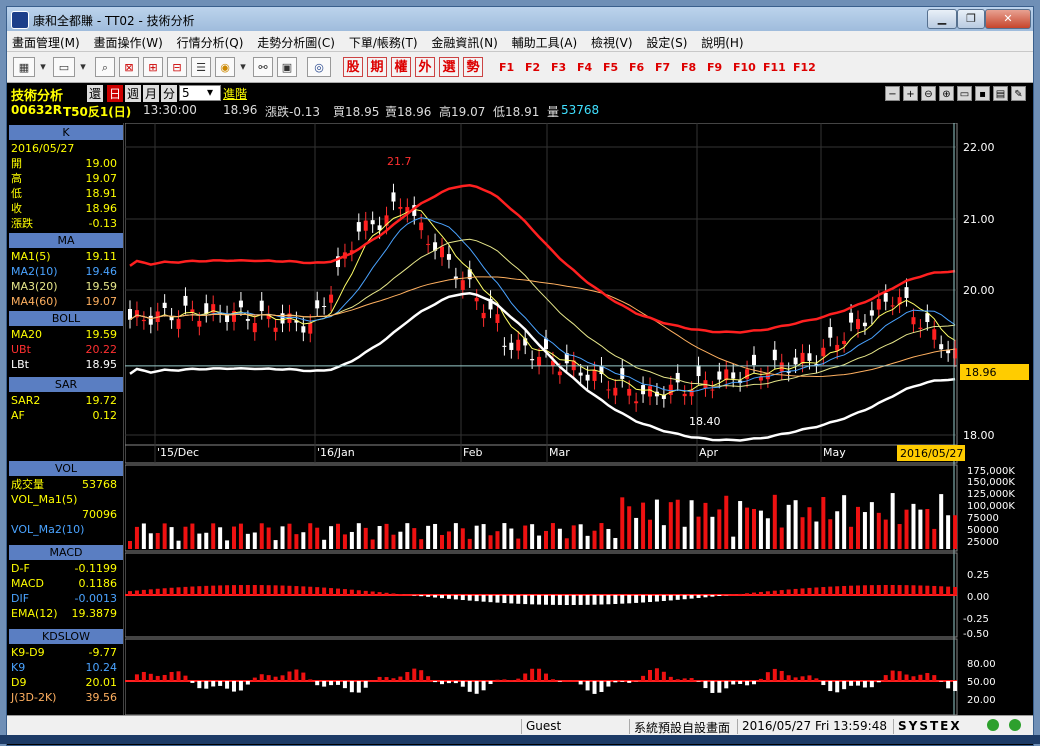 The width and height of the screenshot is (1040, 746). I want to click on quick-select-button: 選, so click(449, 67).